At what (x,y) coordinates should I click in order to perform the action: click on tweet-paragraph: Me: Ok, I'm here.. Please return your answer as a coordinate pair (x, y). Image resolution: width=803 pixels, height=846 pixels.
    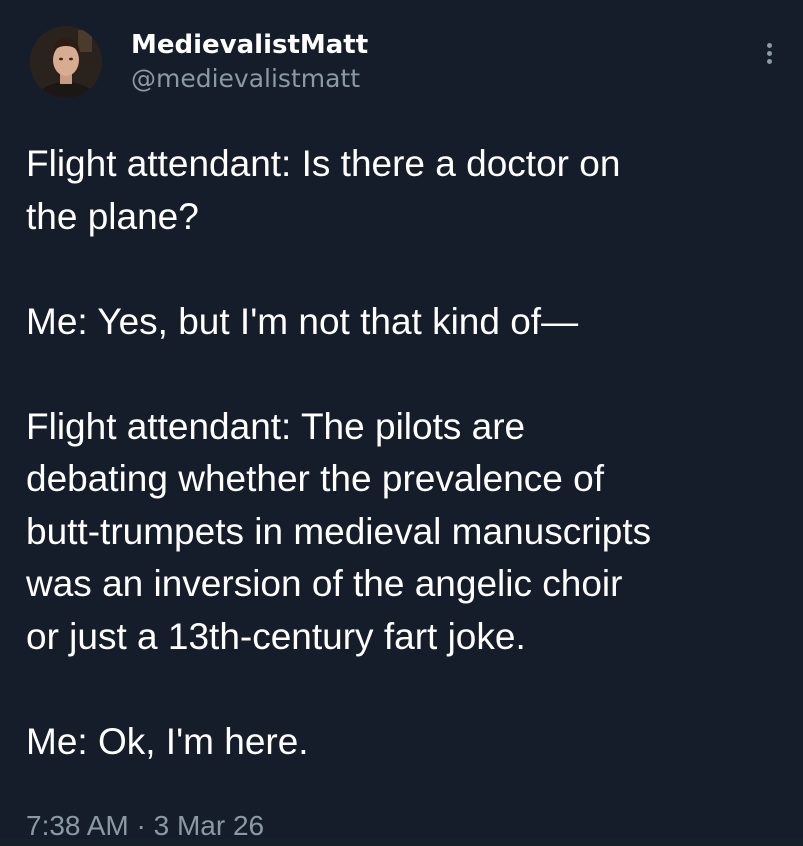
    Looking at the image, I should click on (406, 742).